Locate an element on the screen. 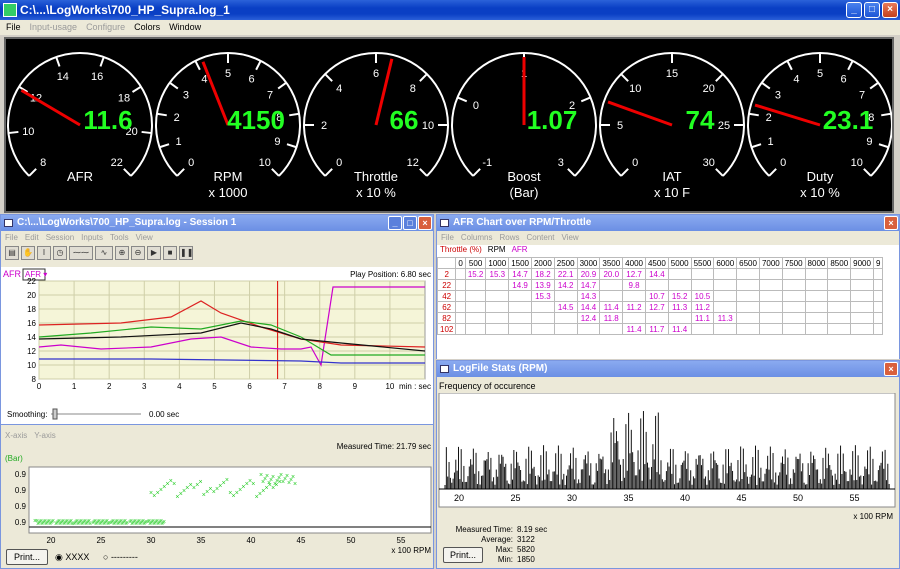  table-cell: 11.2 is located at coordinates (702, 307).